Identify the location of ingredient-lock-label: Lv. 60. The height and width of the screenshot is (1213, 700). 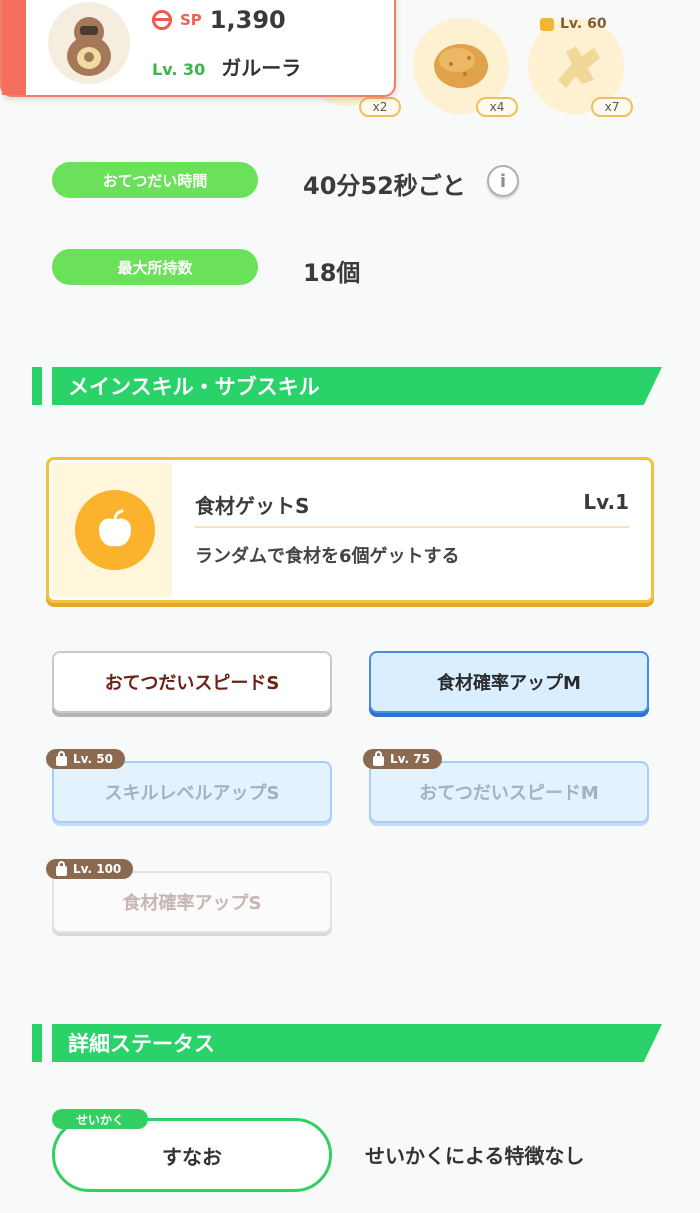
(573, 24).